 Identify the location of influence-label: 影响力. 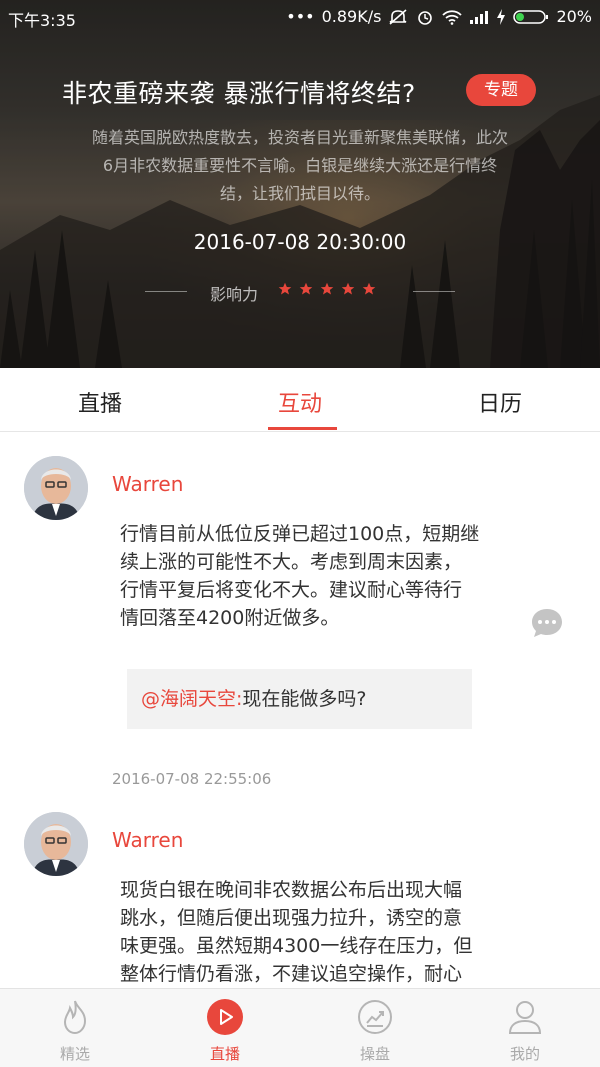
(234, 294).